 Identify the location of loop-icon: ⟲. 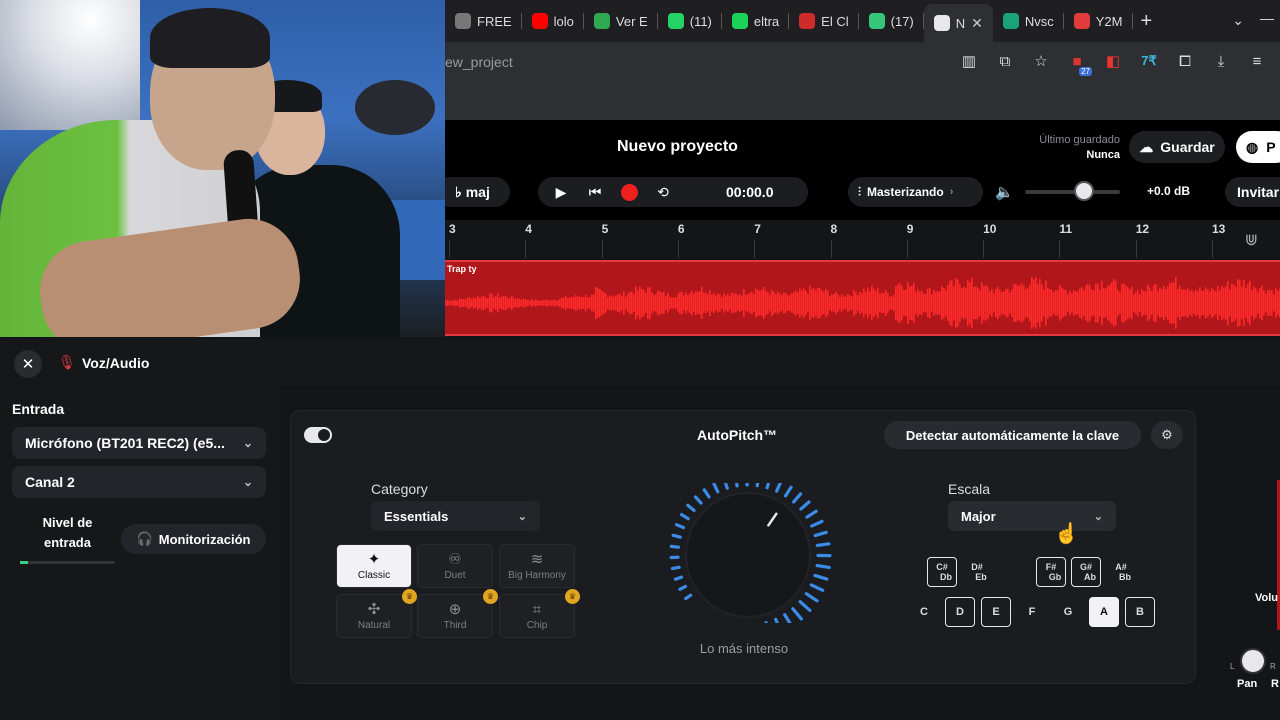
(663, 192).